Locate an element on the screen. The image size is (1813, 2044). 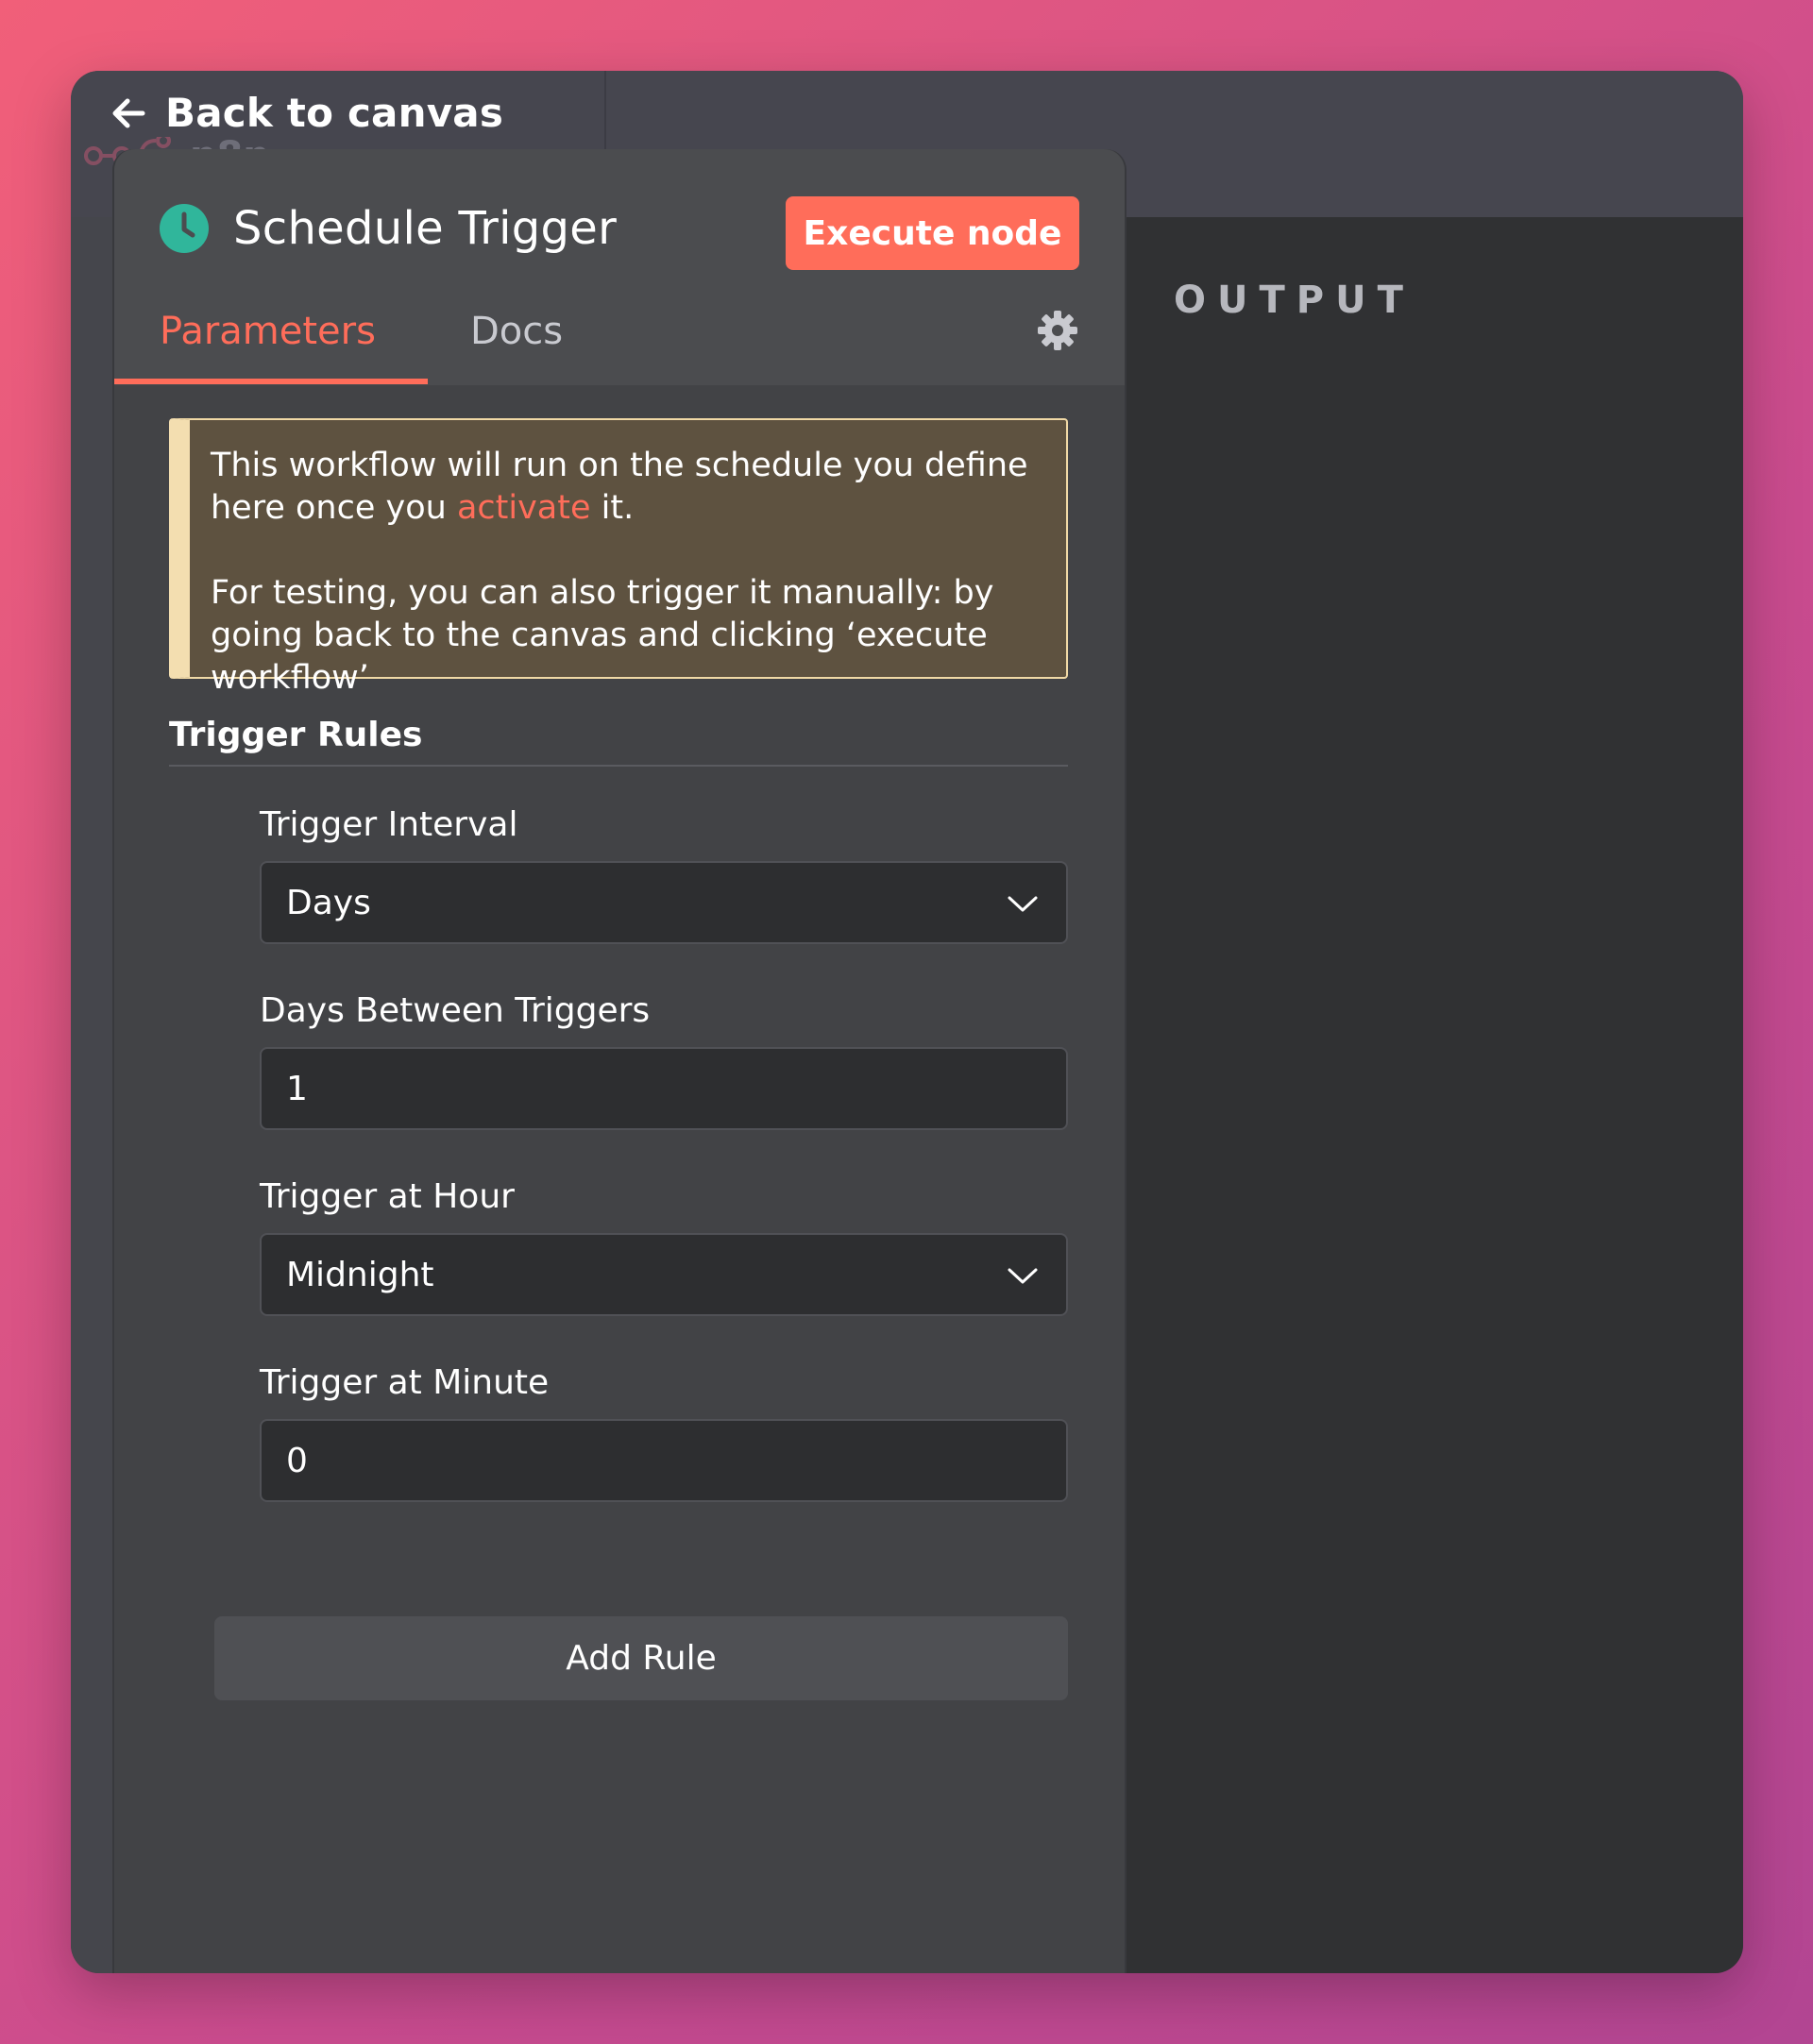
back-to-canvas-button: Back to canvas is located at coordinates (306, 113).